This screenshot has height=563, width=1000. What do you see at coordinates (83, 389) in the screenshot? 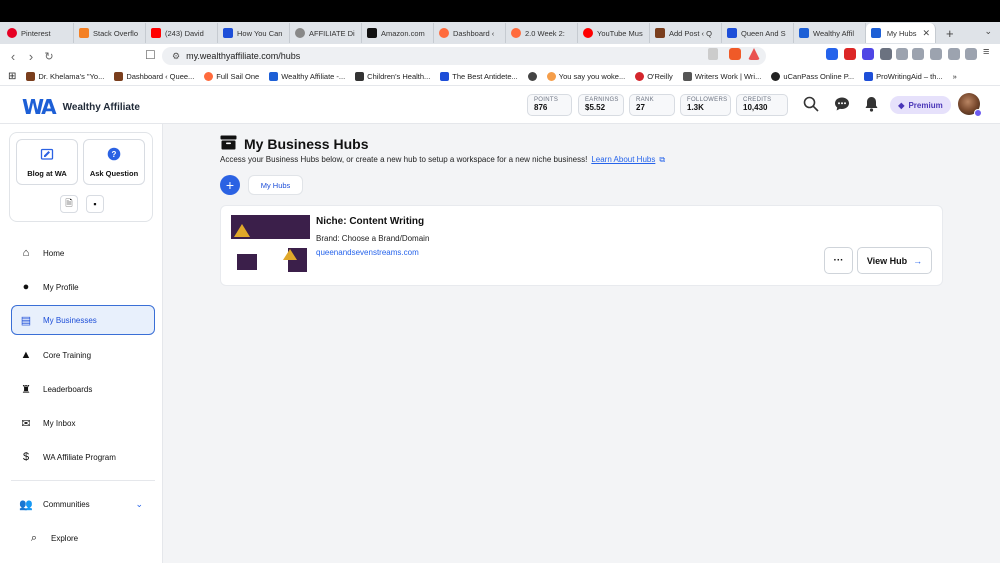
I see `sidebar-item-leaderboards: ♜ Leaderboards` at bounding box center [83, 389].